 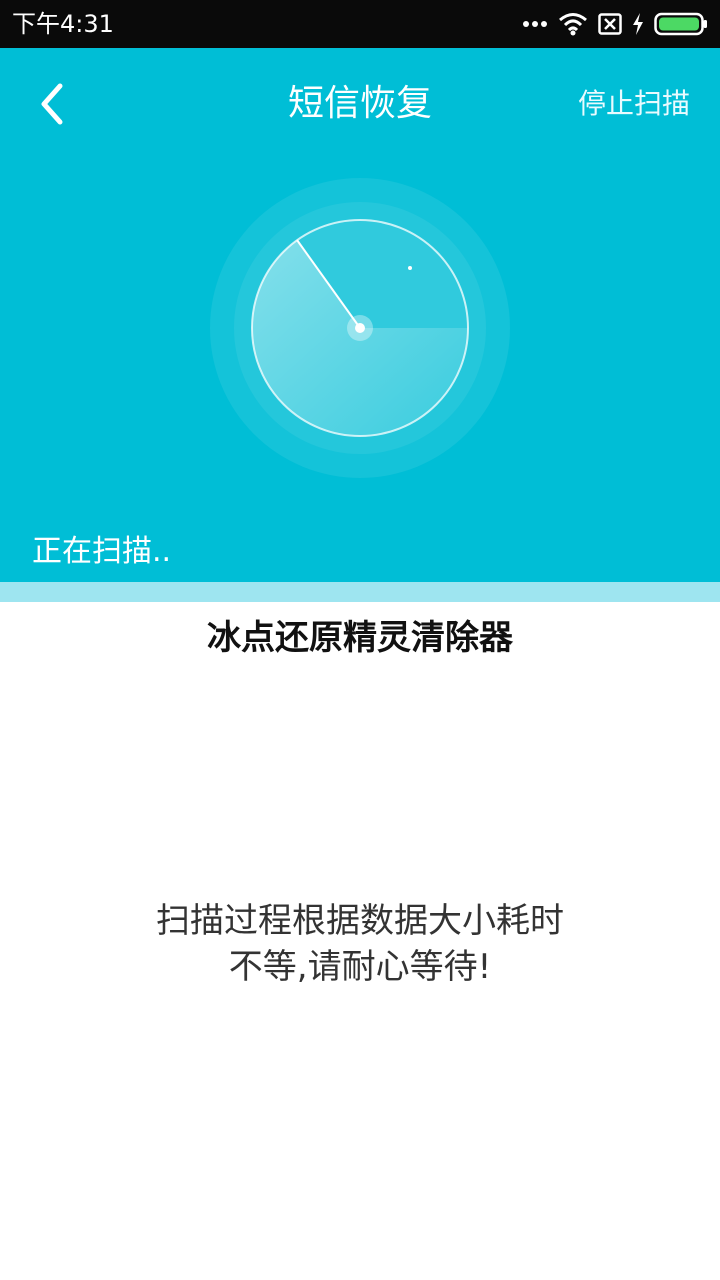 What do you see at coordinates (573, 24) in the screenshot?
I see `wifi-icon` at bounding box center [573, 24].